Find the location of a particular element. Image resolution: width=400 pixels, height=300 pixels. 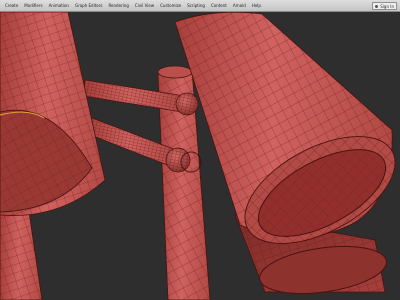

sign-in-label: Sign In is located at coordinates (387, 6).